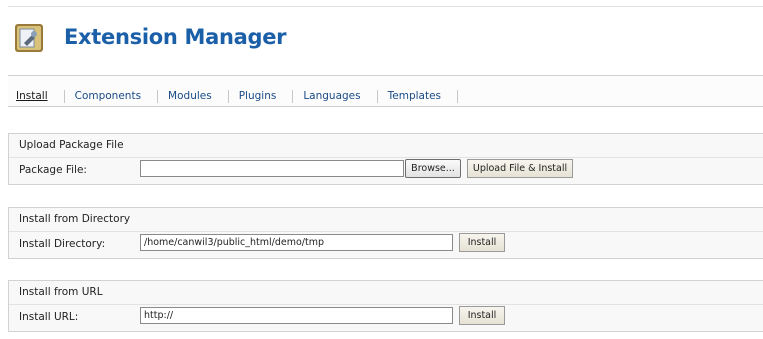 This screenshot has height=339, width=763. Describe the element at coordinates (296, 242) in the screenshot. I see `install-directory-input: /home/canwil3/public_html/demo/tmp` at that location.